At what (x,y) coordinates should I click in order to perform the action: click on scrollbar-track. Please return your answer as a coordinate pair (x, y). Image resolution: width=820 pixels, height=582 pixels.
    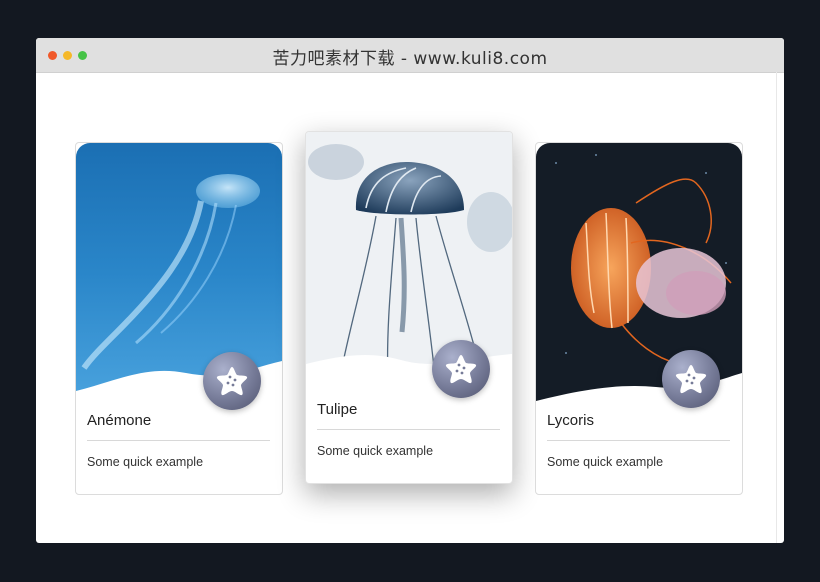
    Looking at the image, I should click on (776, 307).